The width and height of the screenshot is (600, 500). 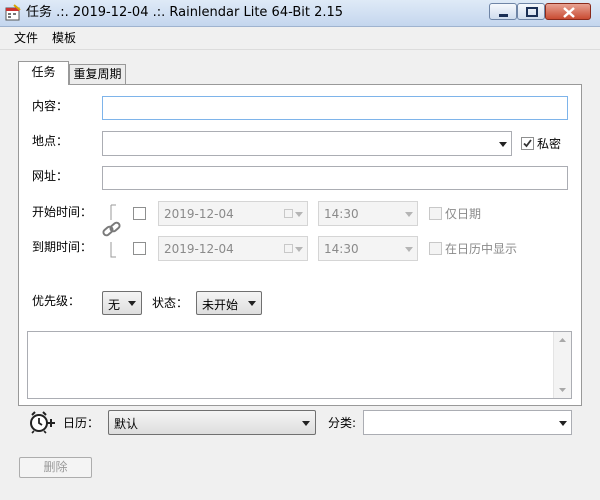 What do you see at coordinates (368, 213) in the screenshot?
I see `start-time-combo: 14:30` at bounding box center [368, 213].